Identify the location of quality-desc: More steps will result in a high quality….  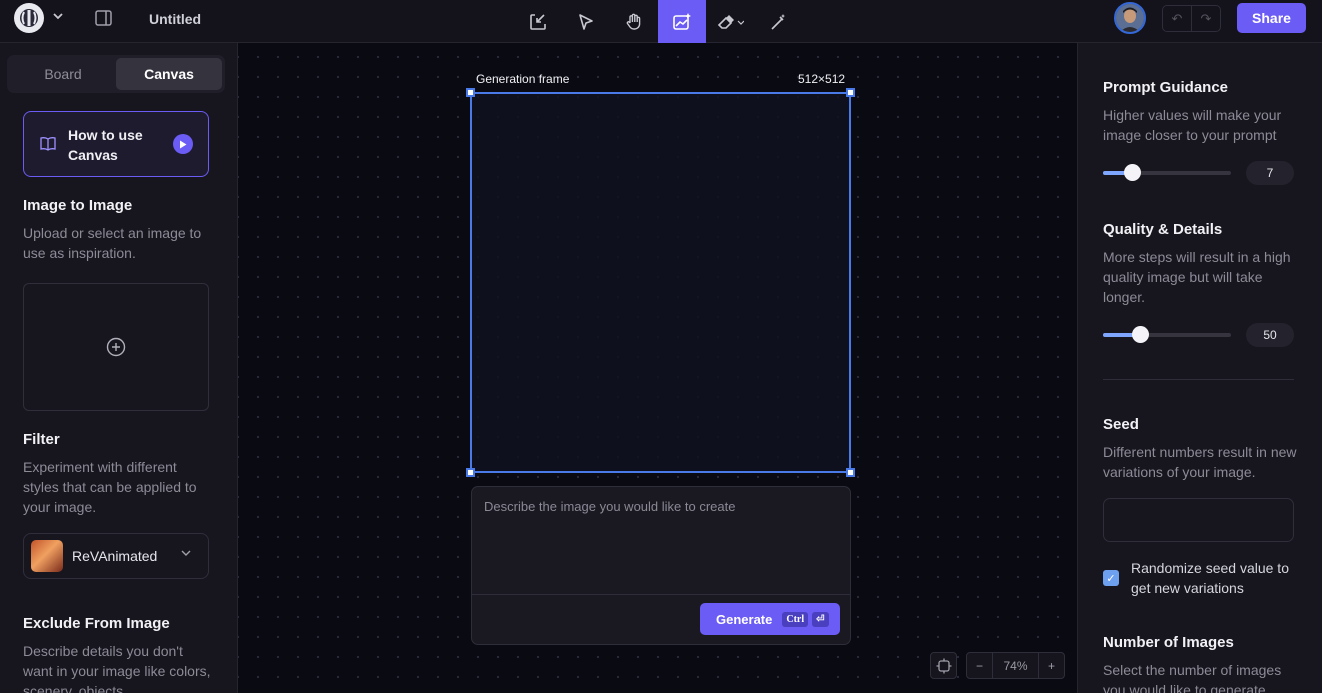
(1197, 277).